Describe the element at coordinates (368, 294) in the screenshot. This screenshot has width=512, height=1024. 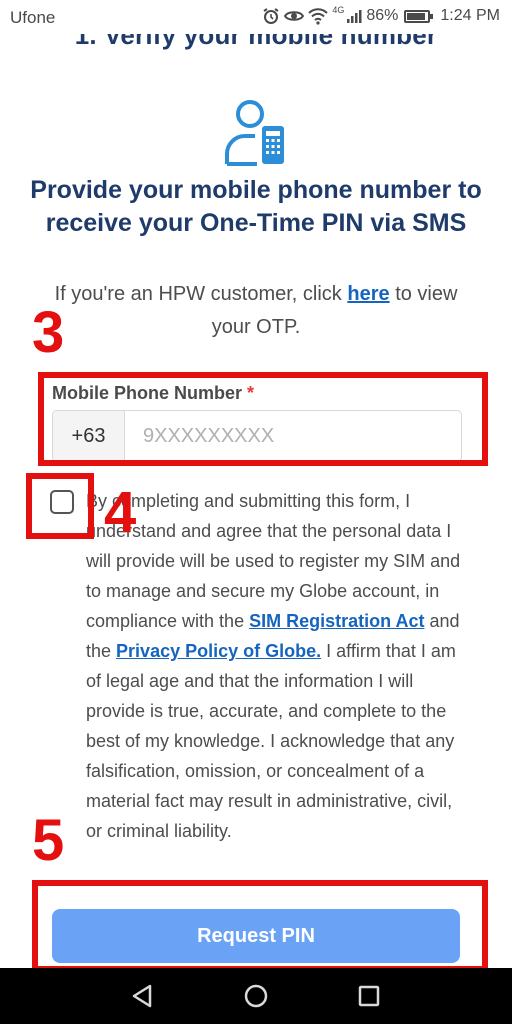
I see `hpw-here-link: here` at that location.